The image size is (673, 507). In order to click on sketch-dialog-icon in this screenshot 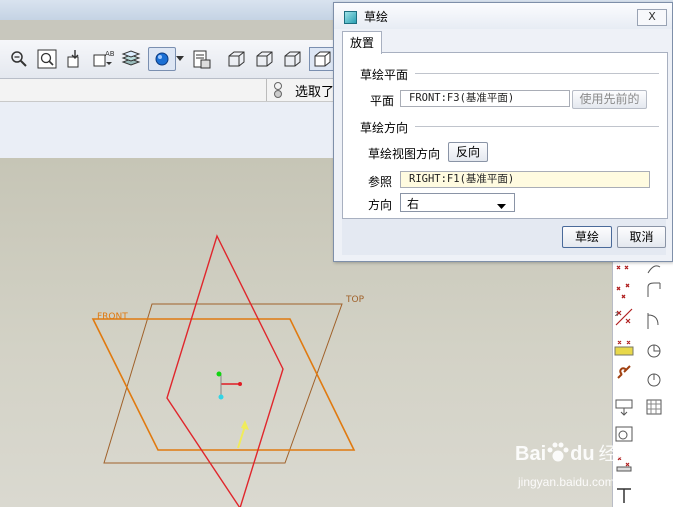, I will do `click(350, 17)`.